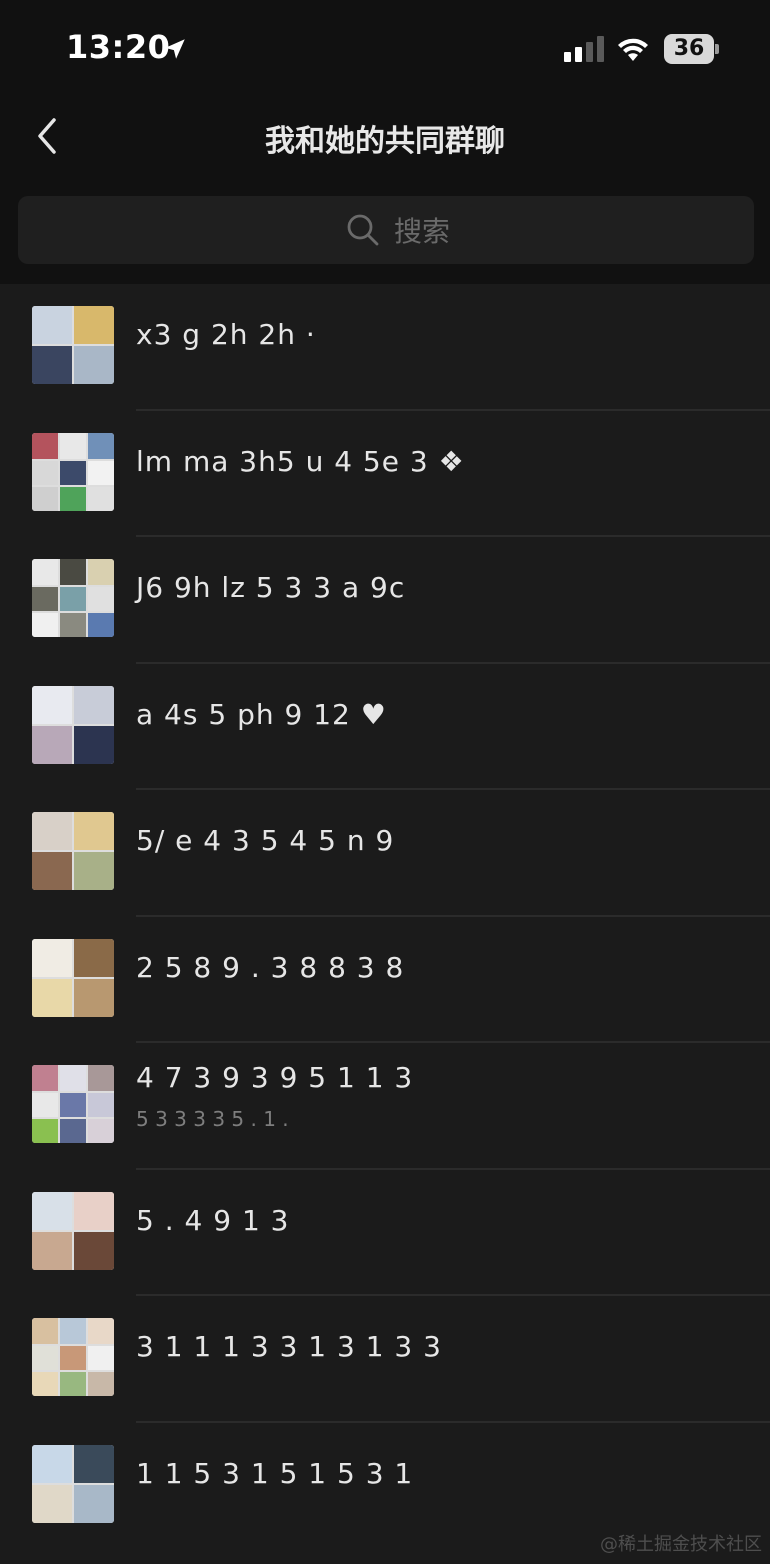 The image size is (770, 1564). What do you see at coordinates (118, 47) in the screenshot?
I see `status-time: 13:20` at bounding box center [118, 47].